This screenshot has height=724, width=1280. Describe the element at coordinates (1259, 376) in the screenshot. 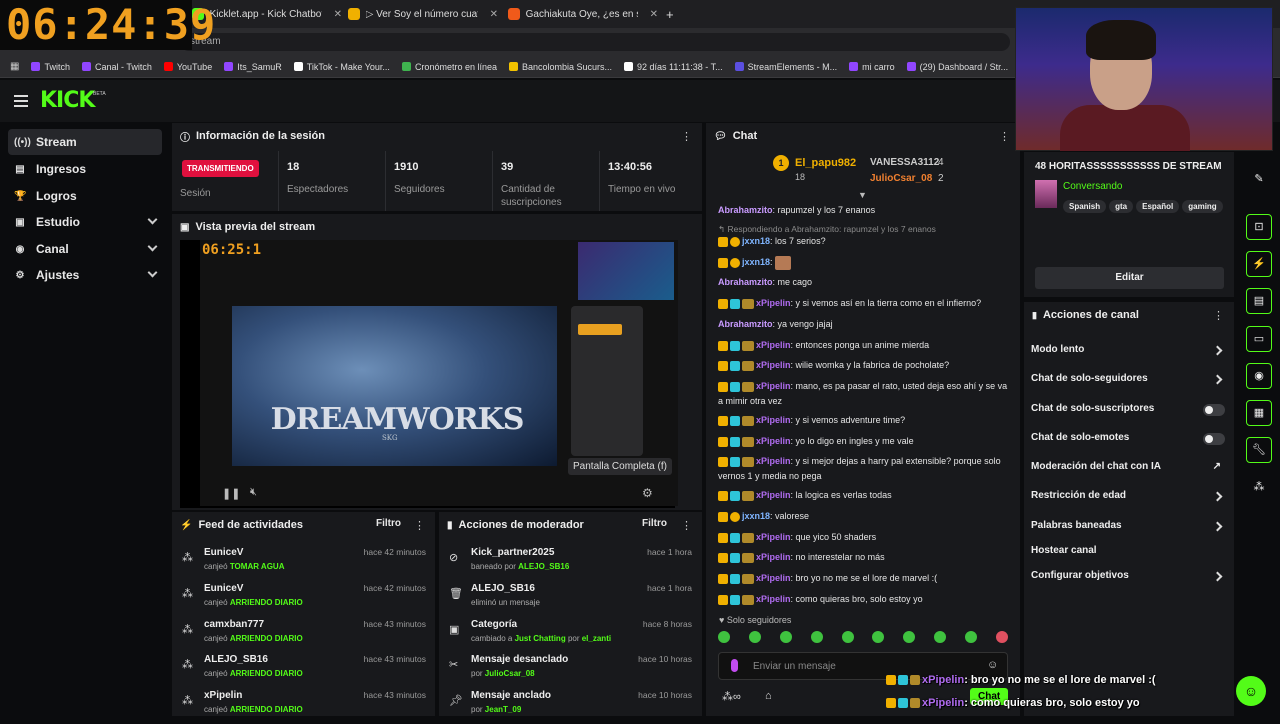

I see `broadcast-icon: ◉` at that location.